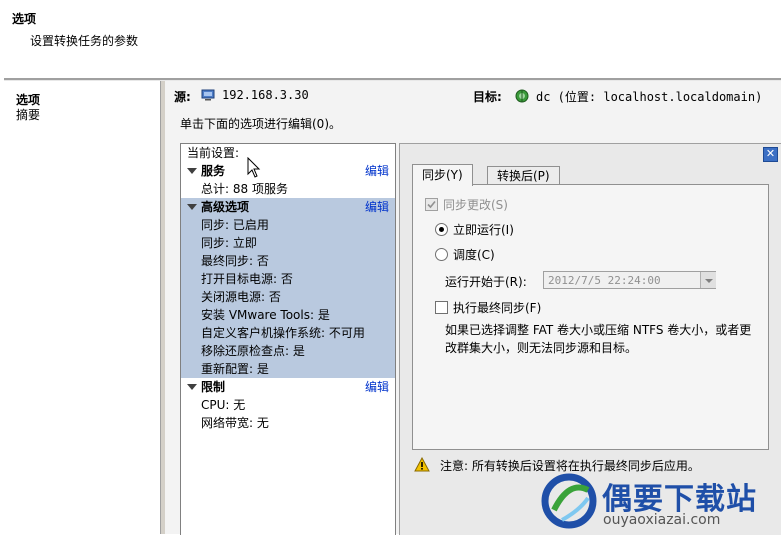  I want to click on warning-icon, so click(422, 465).